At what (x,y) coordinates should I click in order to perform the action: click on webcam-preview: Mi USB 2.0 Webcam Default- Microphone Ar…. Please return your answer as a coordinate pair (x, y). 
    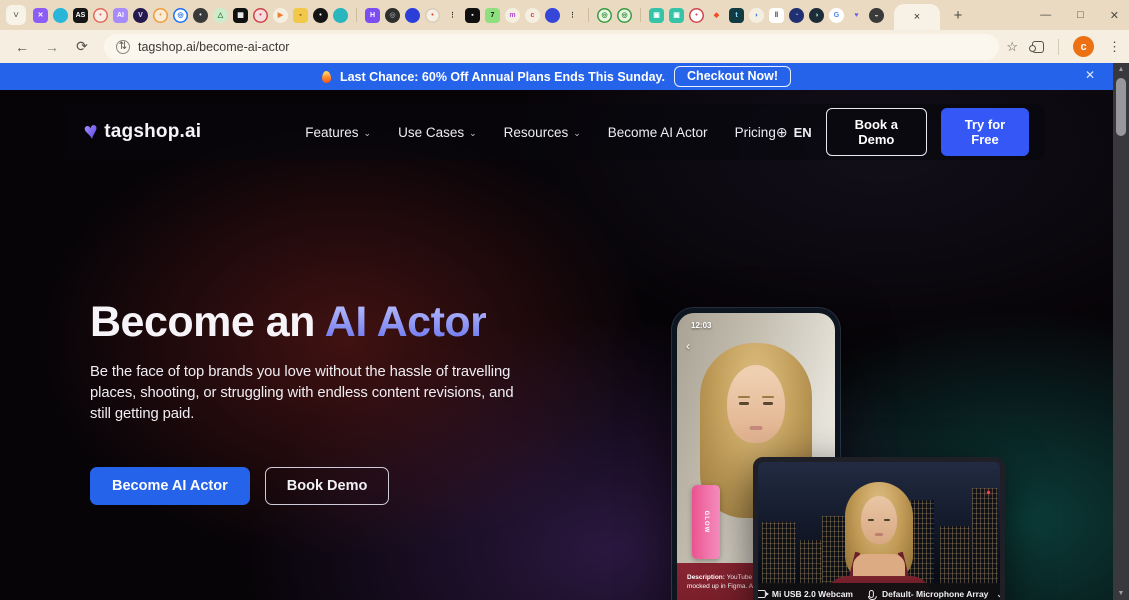
    Looking at the image, I should click on (879, 528).